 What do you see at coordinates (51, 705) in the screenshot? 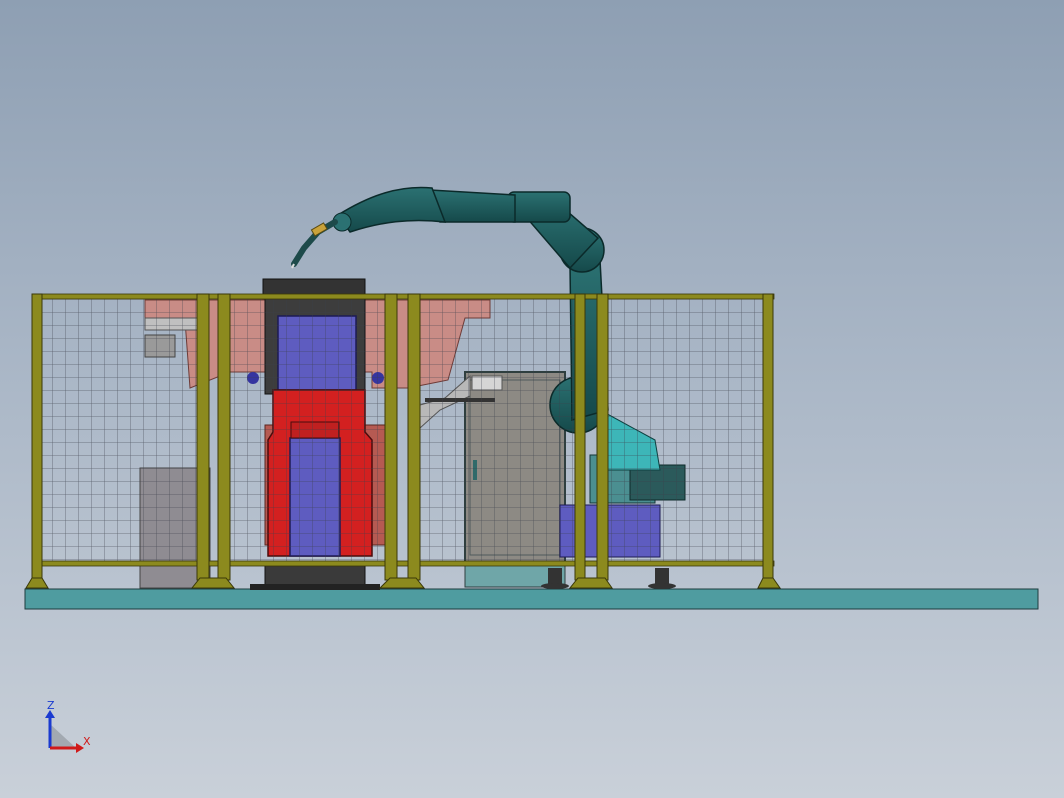
I see `z-axis-label: Z` at bounding box center [51, 705].